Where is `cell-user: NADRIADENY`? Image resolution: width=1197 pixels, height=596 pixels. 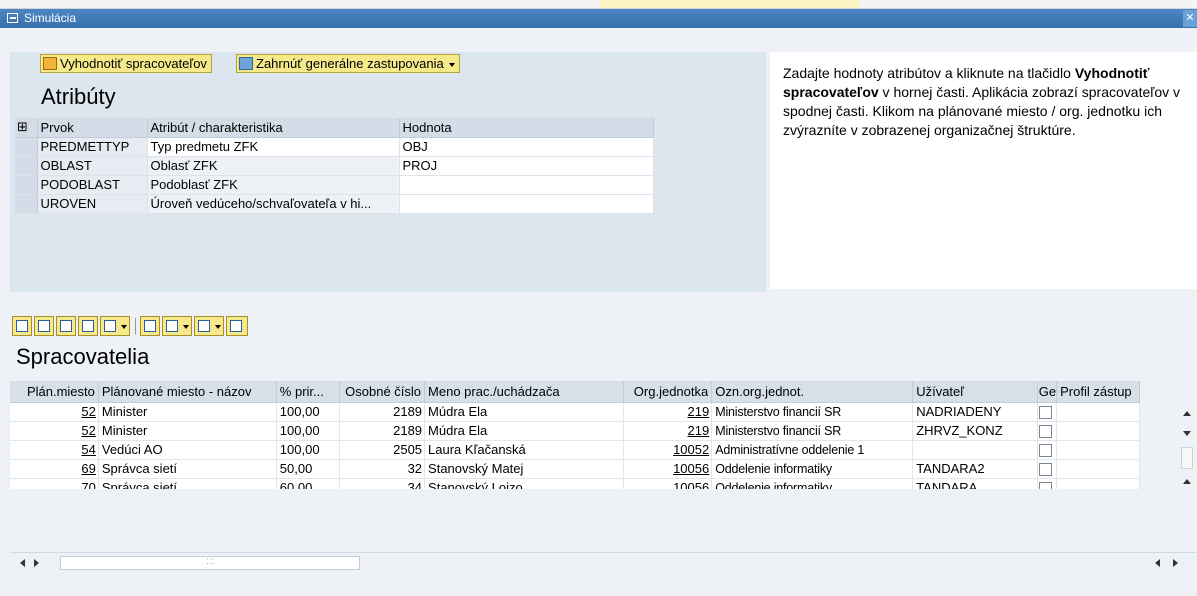 cell-user: NADRIADENY is located at coordinates (975, 412).